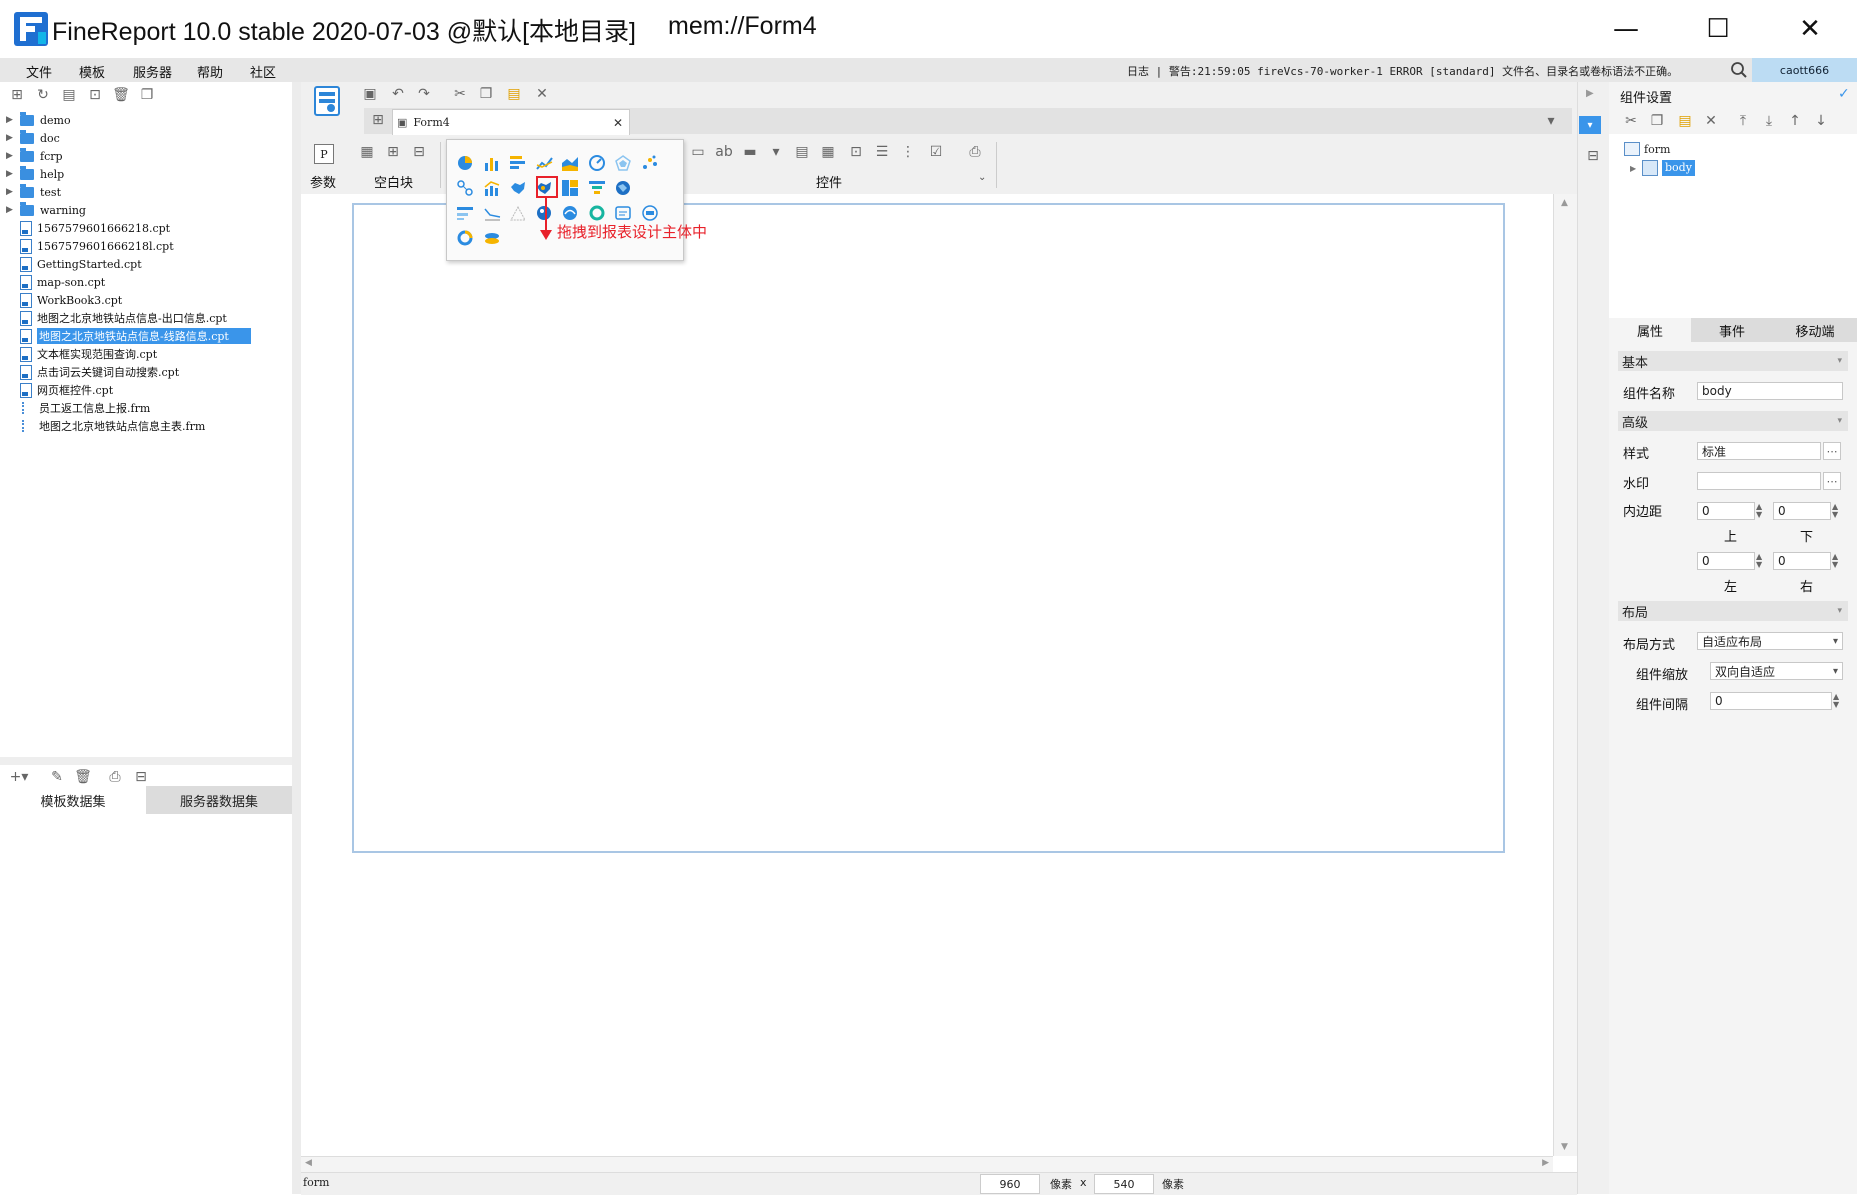 The image size is (1857, 1195). What do you see at coordinates (570, 188) in the screenshot?
I see `treemap-chart-icon` at bounding box center [570, 188].